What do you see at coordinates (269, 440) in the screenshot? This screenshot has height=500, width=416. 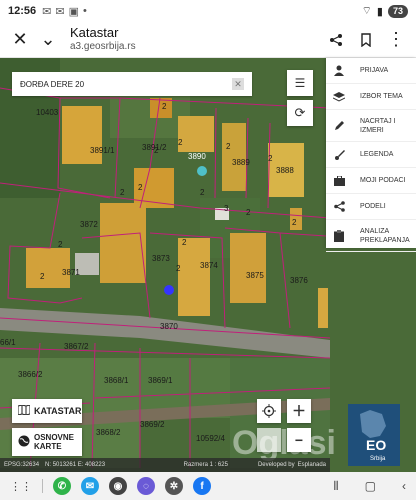 I see `layer-toggle-icon` at bounding box center [269, 440].